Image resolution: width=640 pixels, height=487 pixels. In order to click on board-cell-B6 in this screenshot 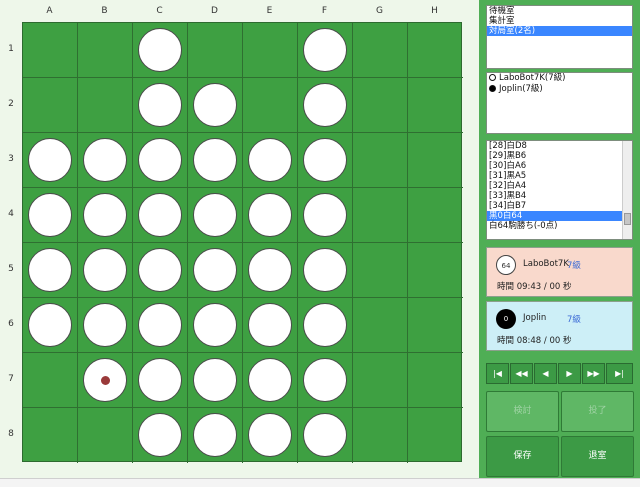, I will do `click(105, 325)`.